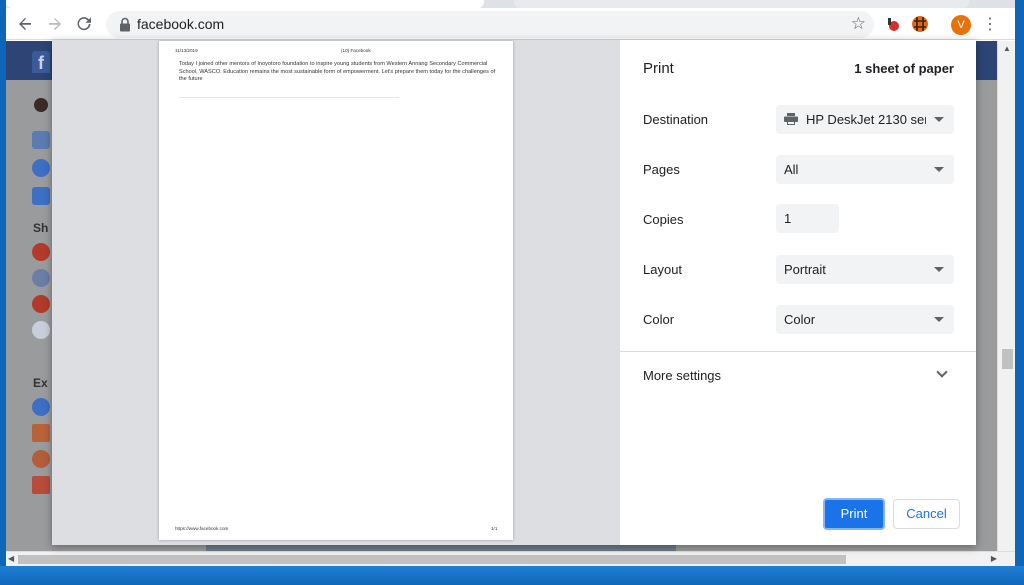  I want to click on url-text: facebook.com, so click(180, 24).